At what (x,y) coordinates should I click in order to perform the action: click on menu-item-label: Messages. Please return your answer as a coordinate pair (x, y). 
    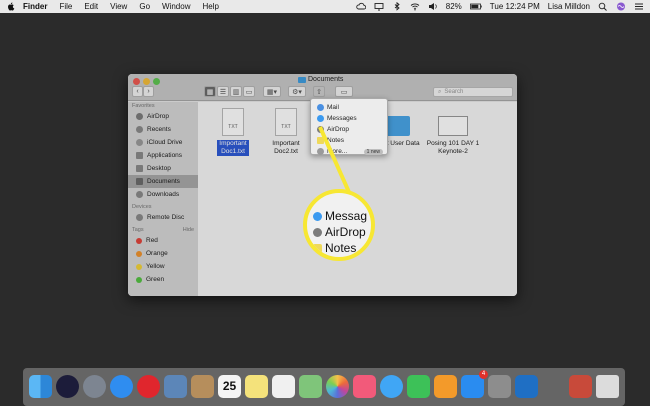
    Looking at the image, I should click on (342, 118).